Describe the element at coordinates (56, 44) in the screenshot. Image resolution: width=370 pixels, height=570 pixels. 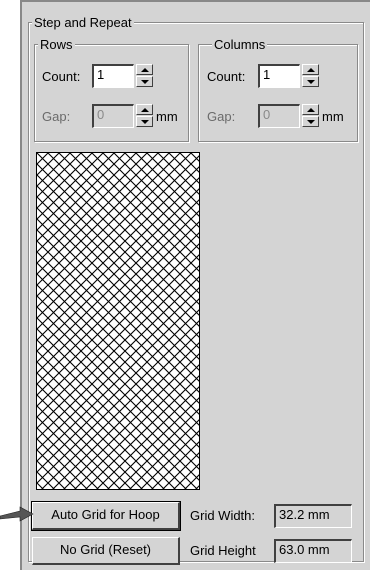
I see `rows-title: Rows` at that location.